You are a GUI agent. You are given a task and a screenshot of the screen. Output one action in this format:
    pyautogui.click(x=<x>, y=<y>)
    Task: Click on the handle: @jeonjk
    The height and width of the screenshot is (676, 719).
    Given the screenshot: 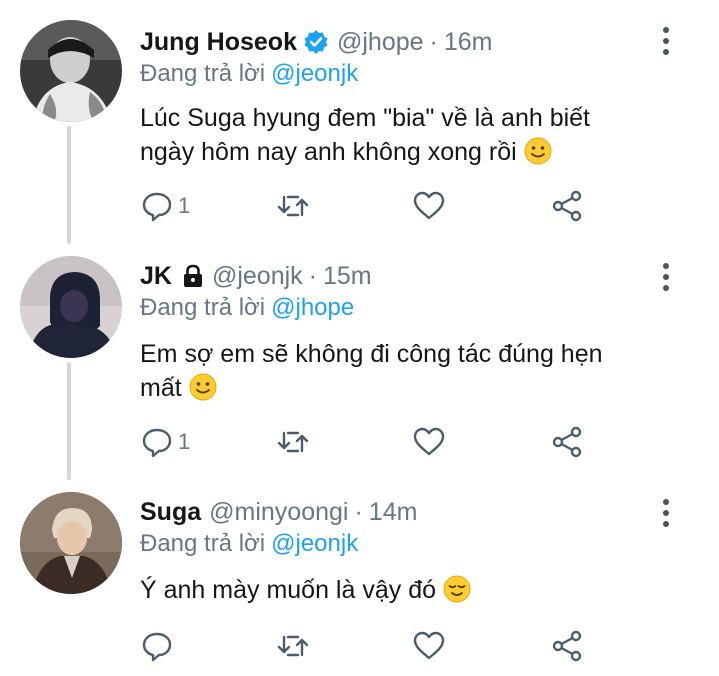 What is the action you would take?
    pyautogui.click(x=257, y=276)
    